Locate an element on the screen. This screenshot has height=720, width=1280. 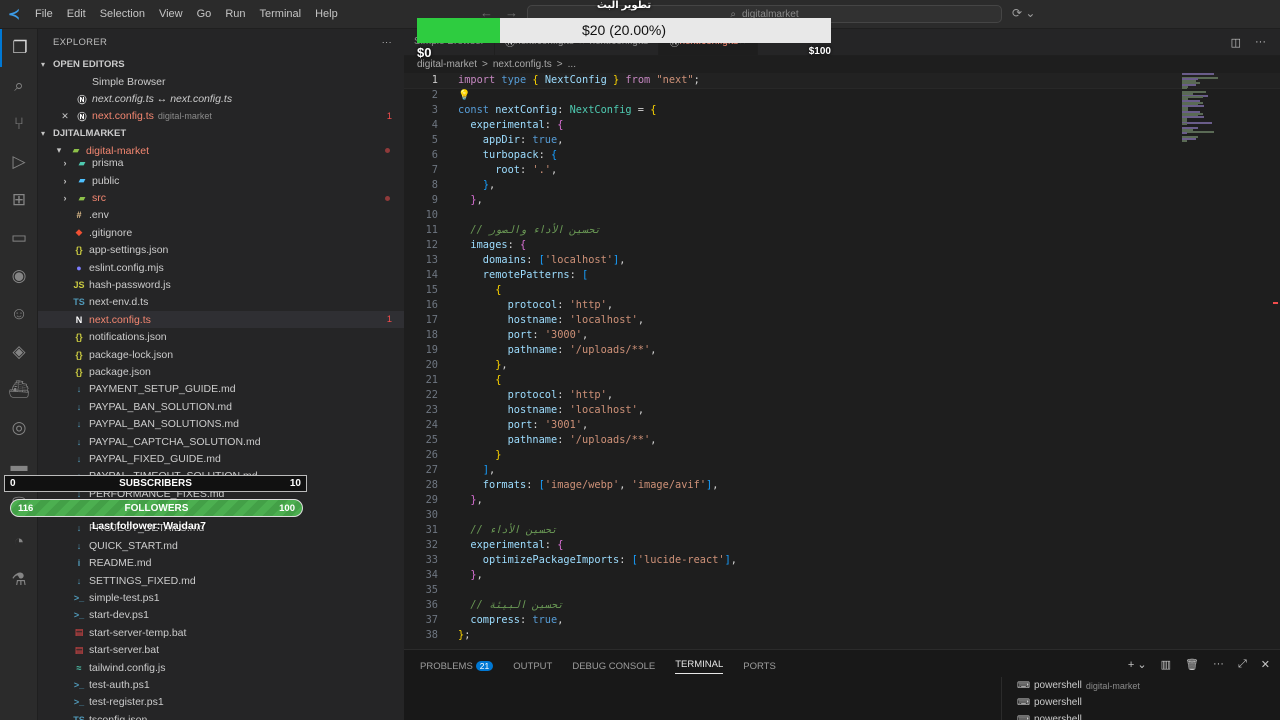
terminal-item: ⌨ powershell digital-market is located at coordinates (1141, 685).